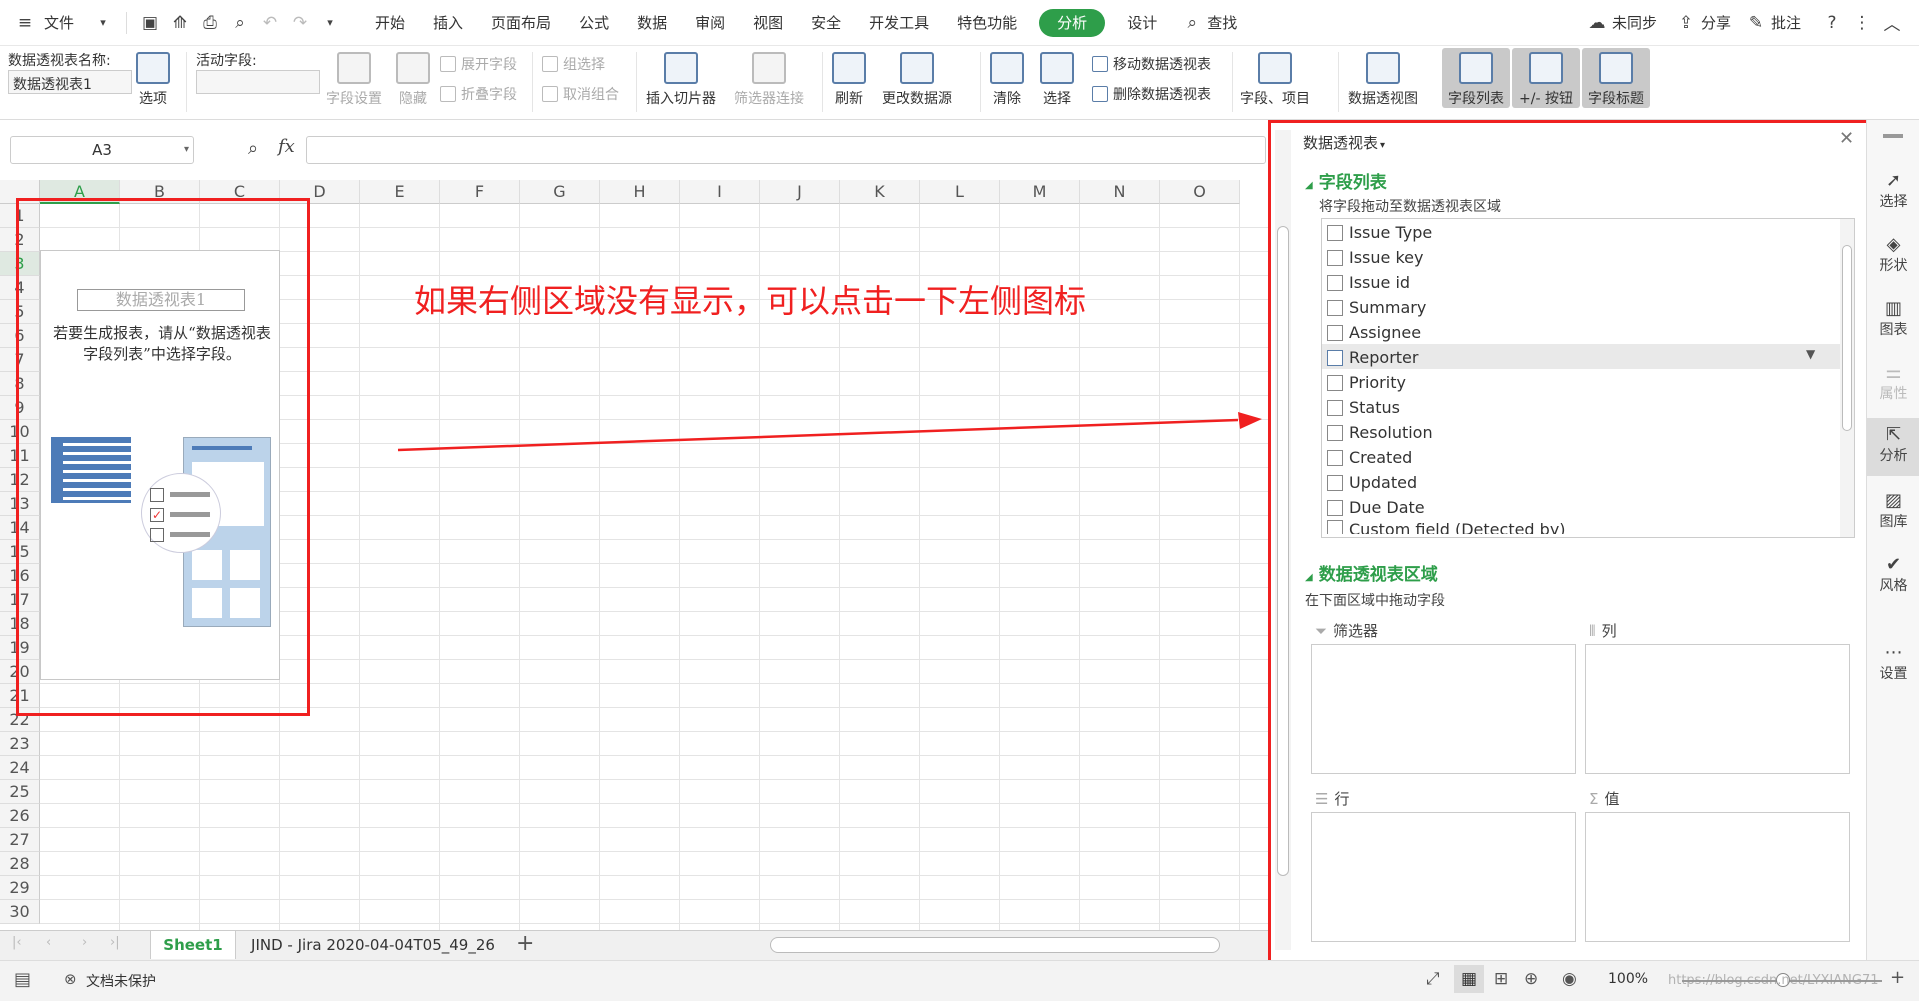 The width and height of the screenshot is (1919, 1001). What do you see at coordinates (478, 64) in the screenshot?
I see `expand-field-button: 展开字段` at bounding box center [478, 64].